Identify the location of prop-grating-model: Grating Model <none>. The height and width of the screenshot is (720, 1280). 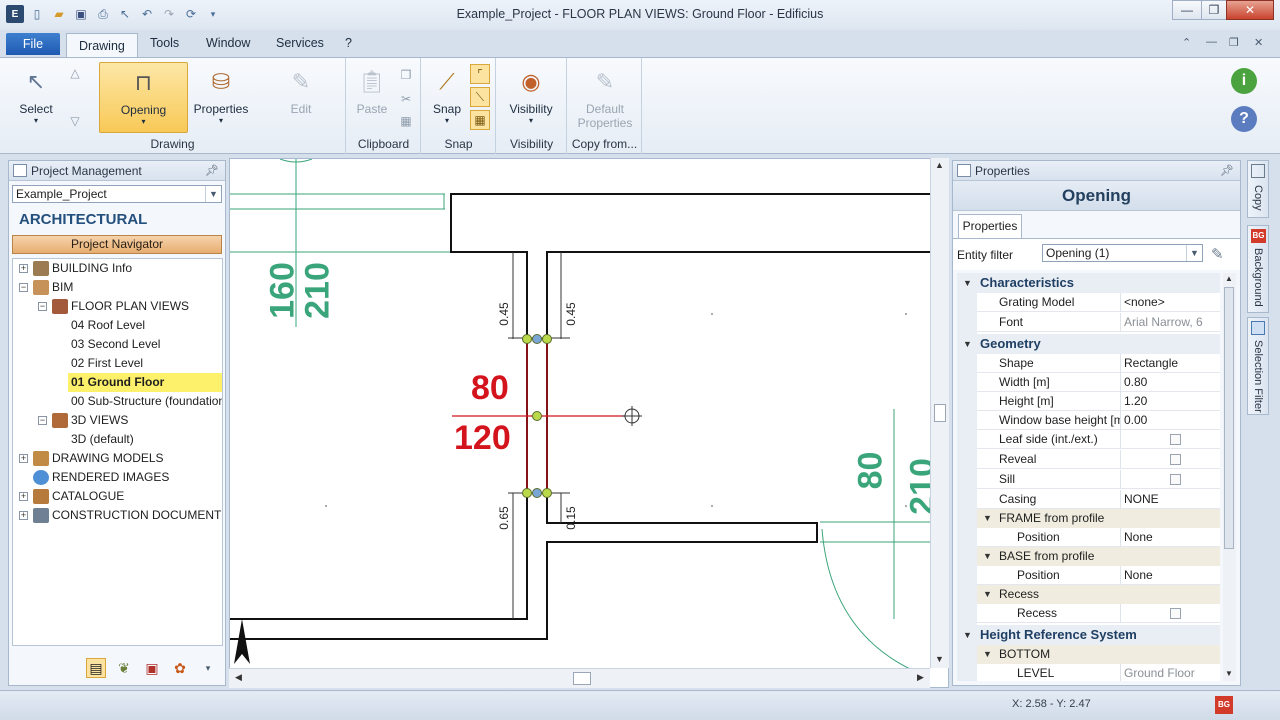
(1098, 302).